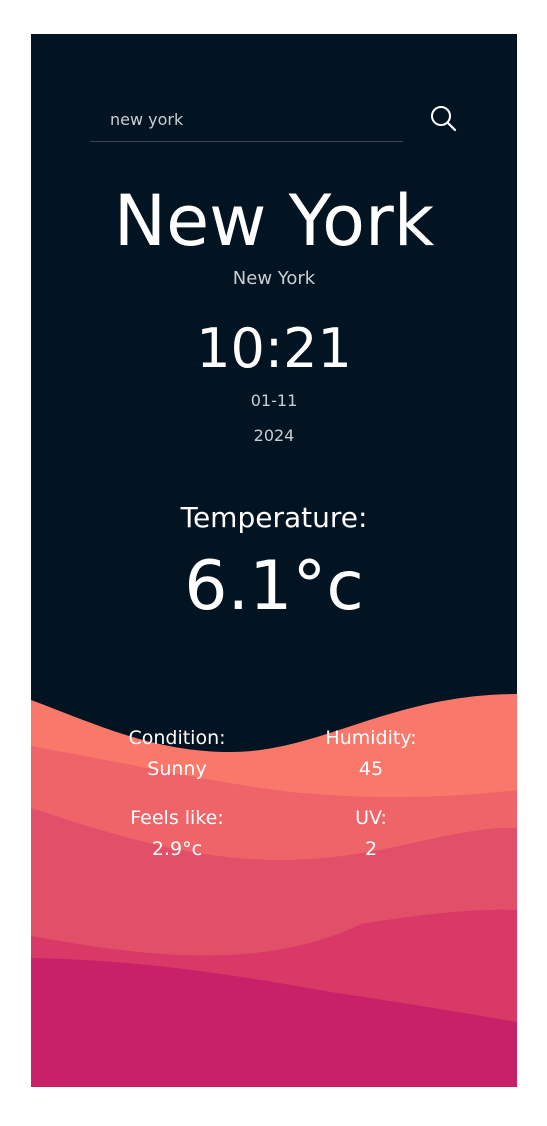 This screenshot has height=1126, width=547. What do you see at coordinates (177, 769) in the screenshot?
I see `condition-value: Sunny` at bounding box center [177, 769].